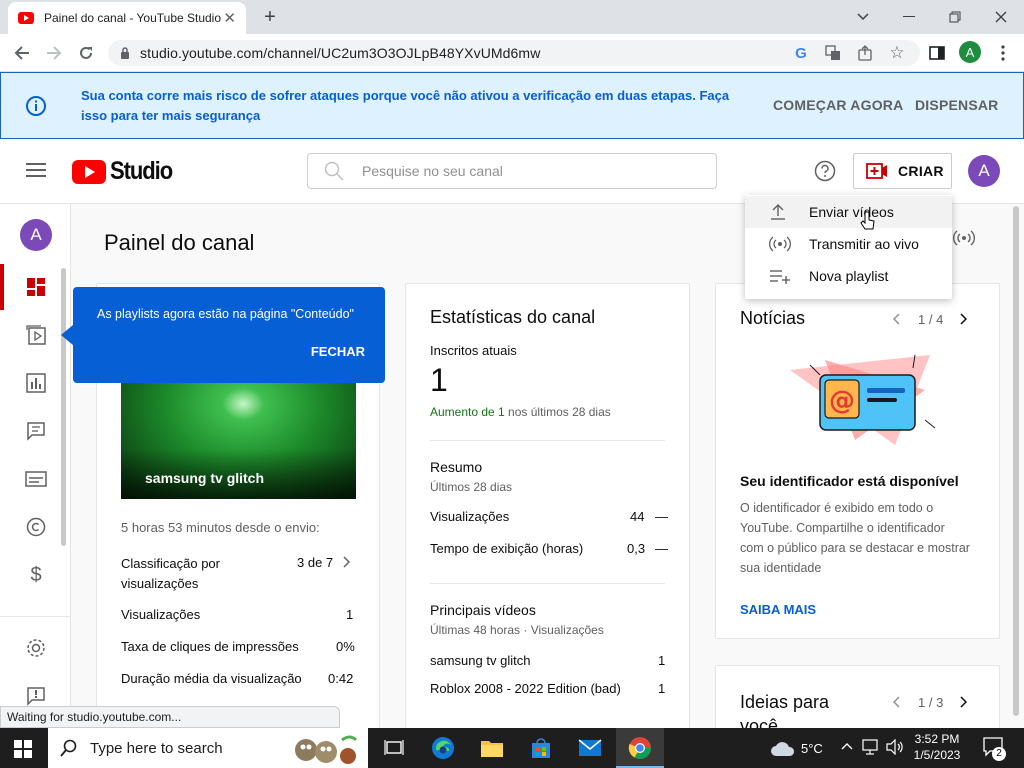  What do you see at coordinates (23, 749) in the screenshot?
I see `windows-start-icon` at bounding box center [23, 749].